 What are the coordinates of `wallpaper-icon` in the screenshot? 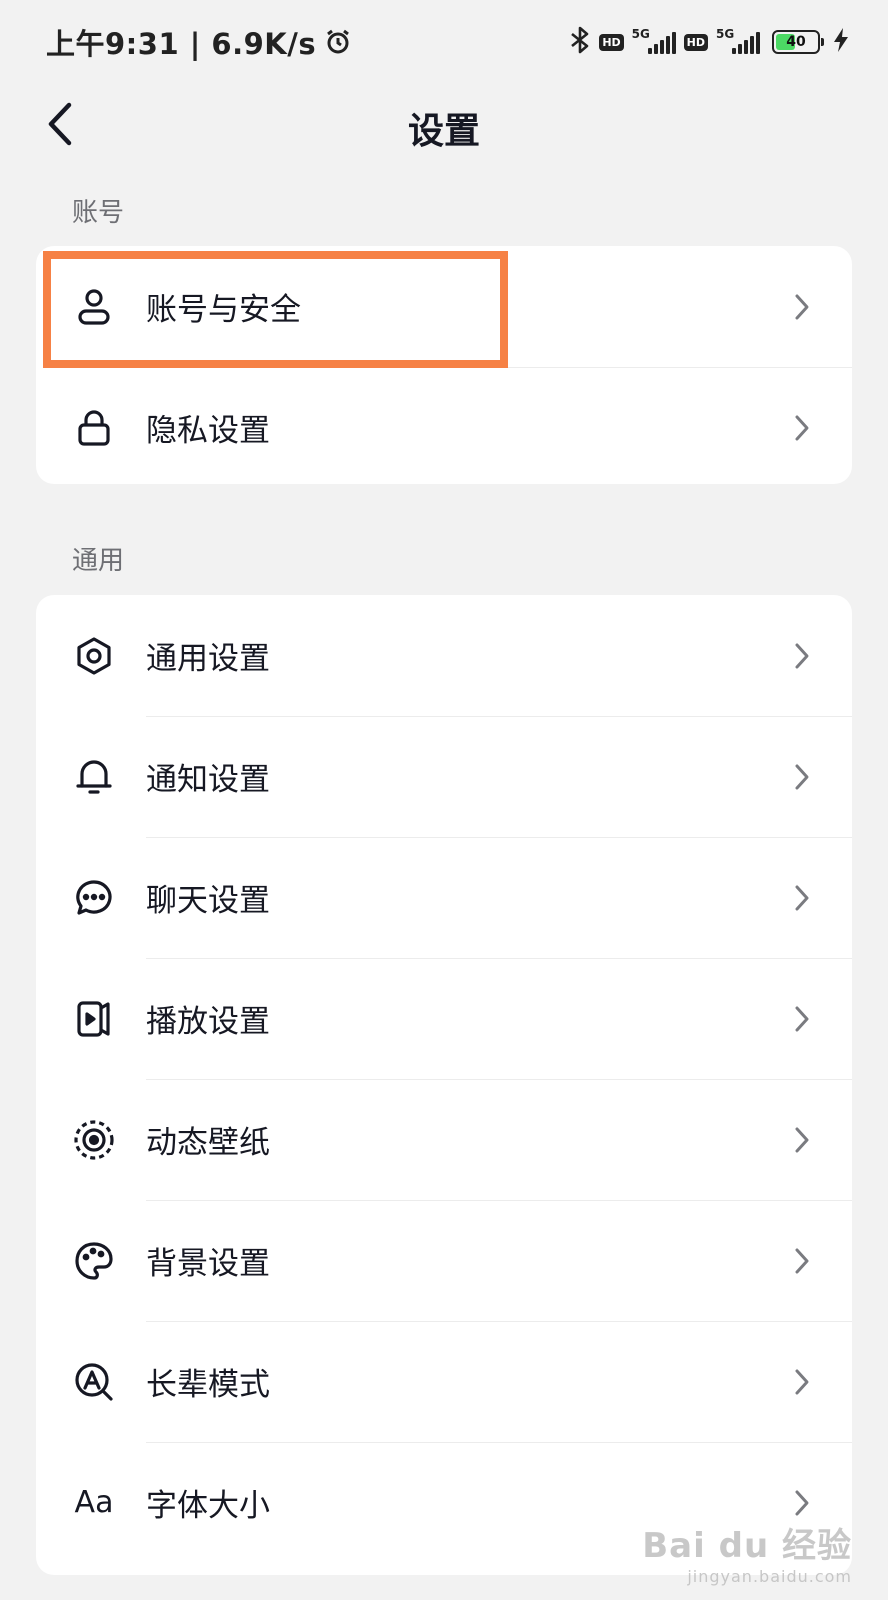 It's located at (94, 1140).